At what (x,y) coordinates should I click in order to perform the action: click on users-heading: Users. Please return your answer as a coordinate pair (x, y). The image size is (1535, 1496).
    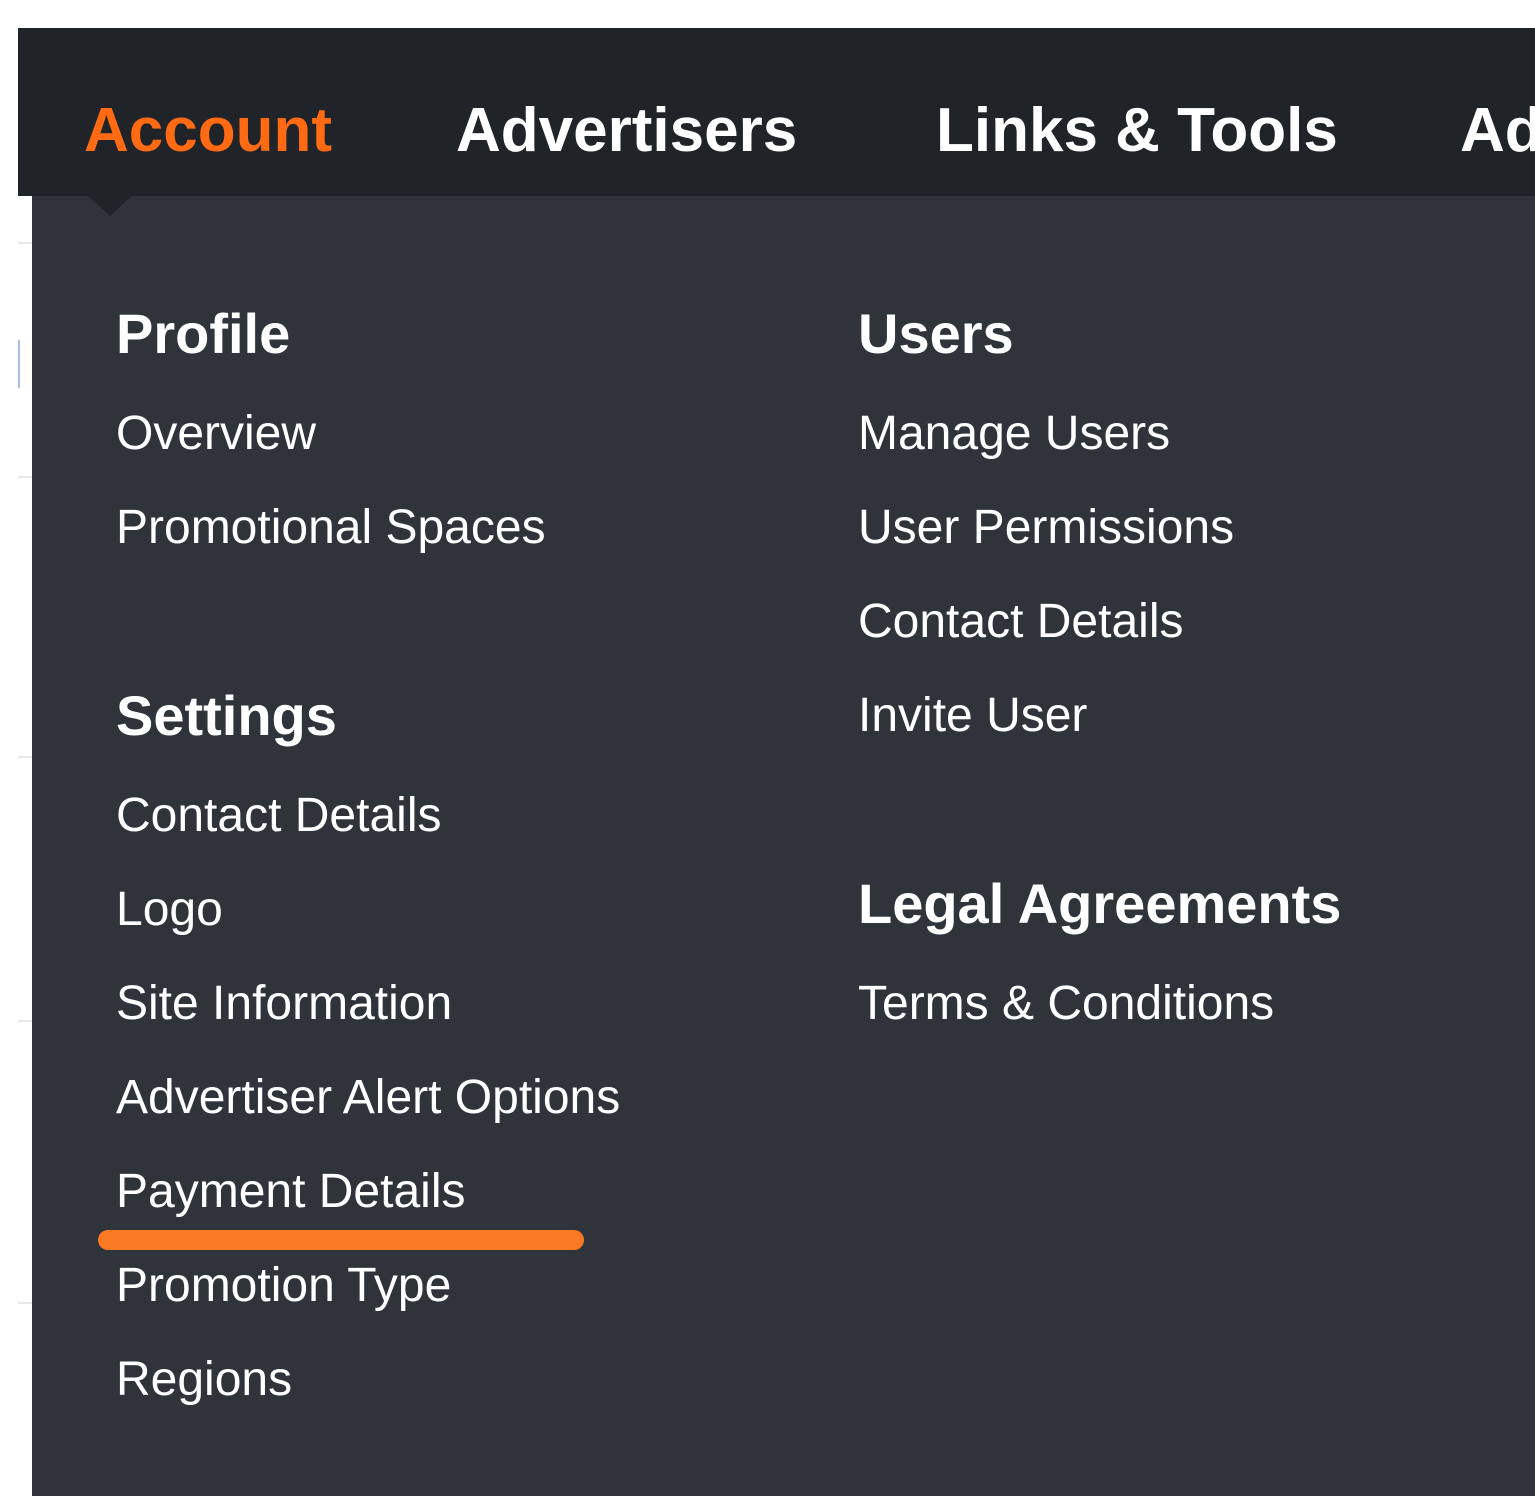
    Looking at the image, I should click on (936, 333).